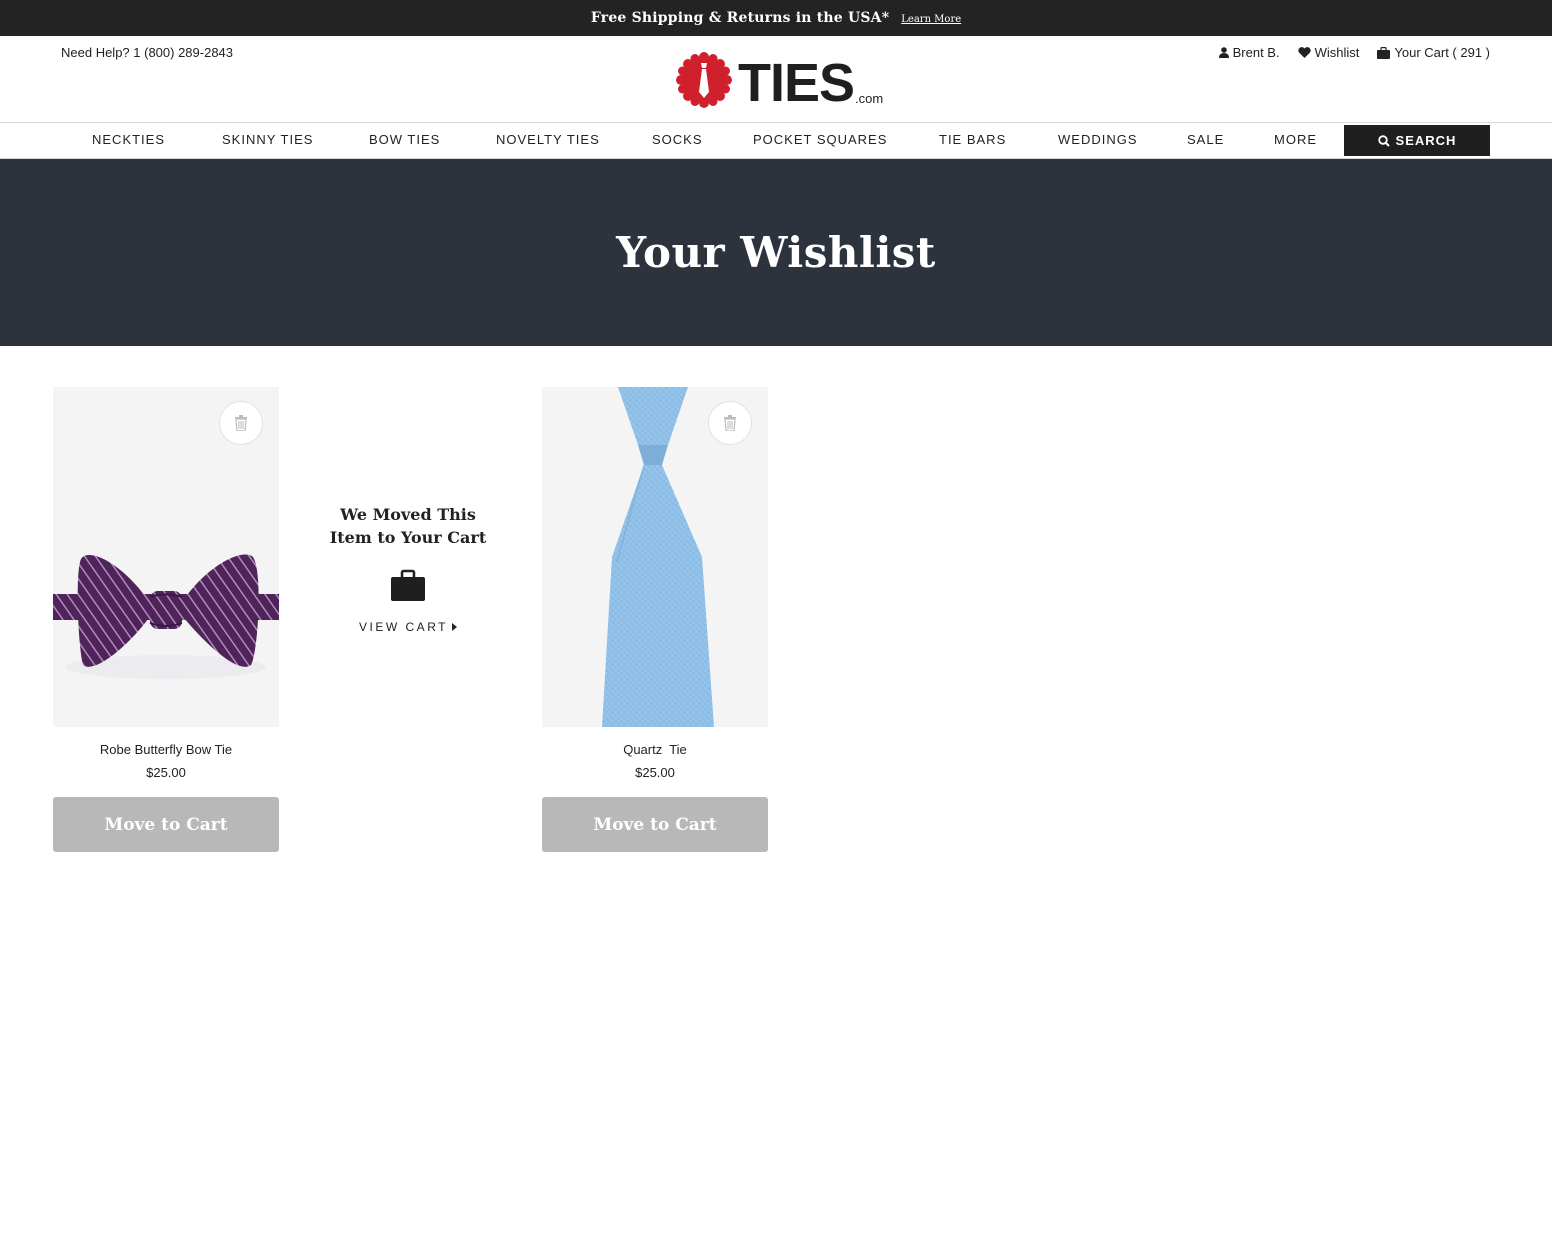 This screenshot has height=1257, width=1552. What do you see at coordinates (1295, 139) in the screenshot?
I see `nav-item-more: MORE` at bounding box center [1295, 139].